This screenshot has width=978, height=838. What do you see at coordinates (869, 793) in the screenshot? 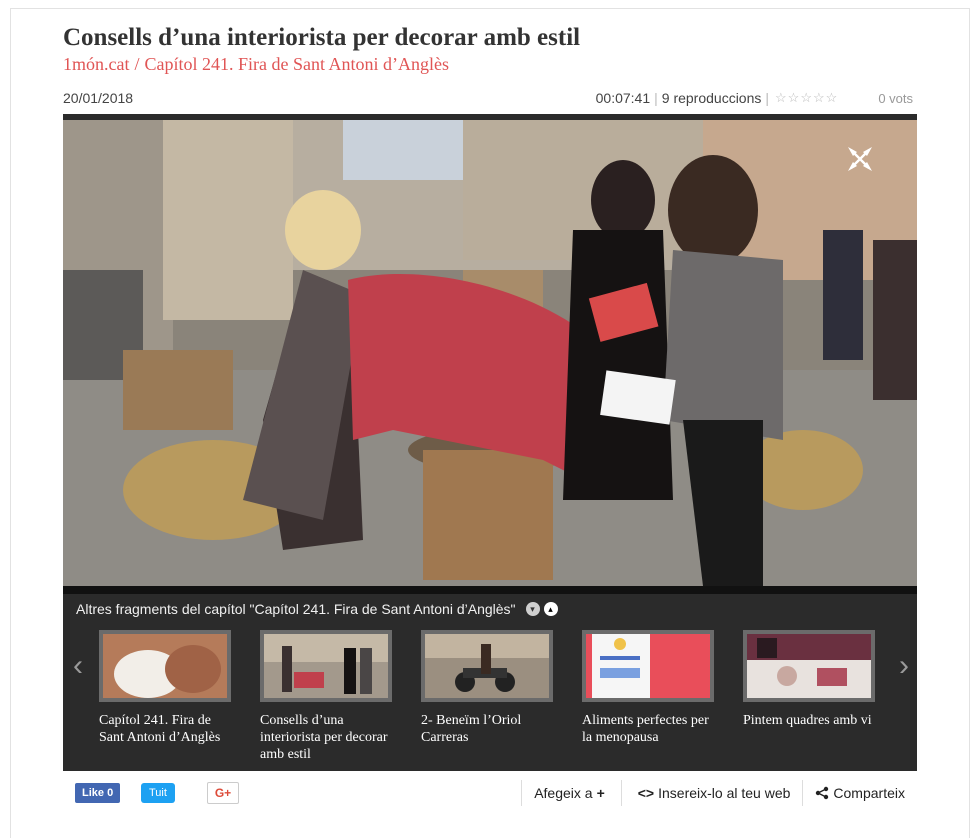
I see `share-label: Comparteix` at bounding box center [869, 793].